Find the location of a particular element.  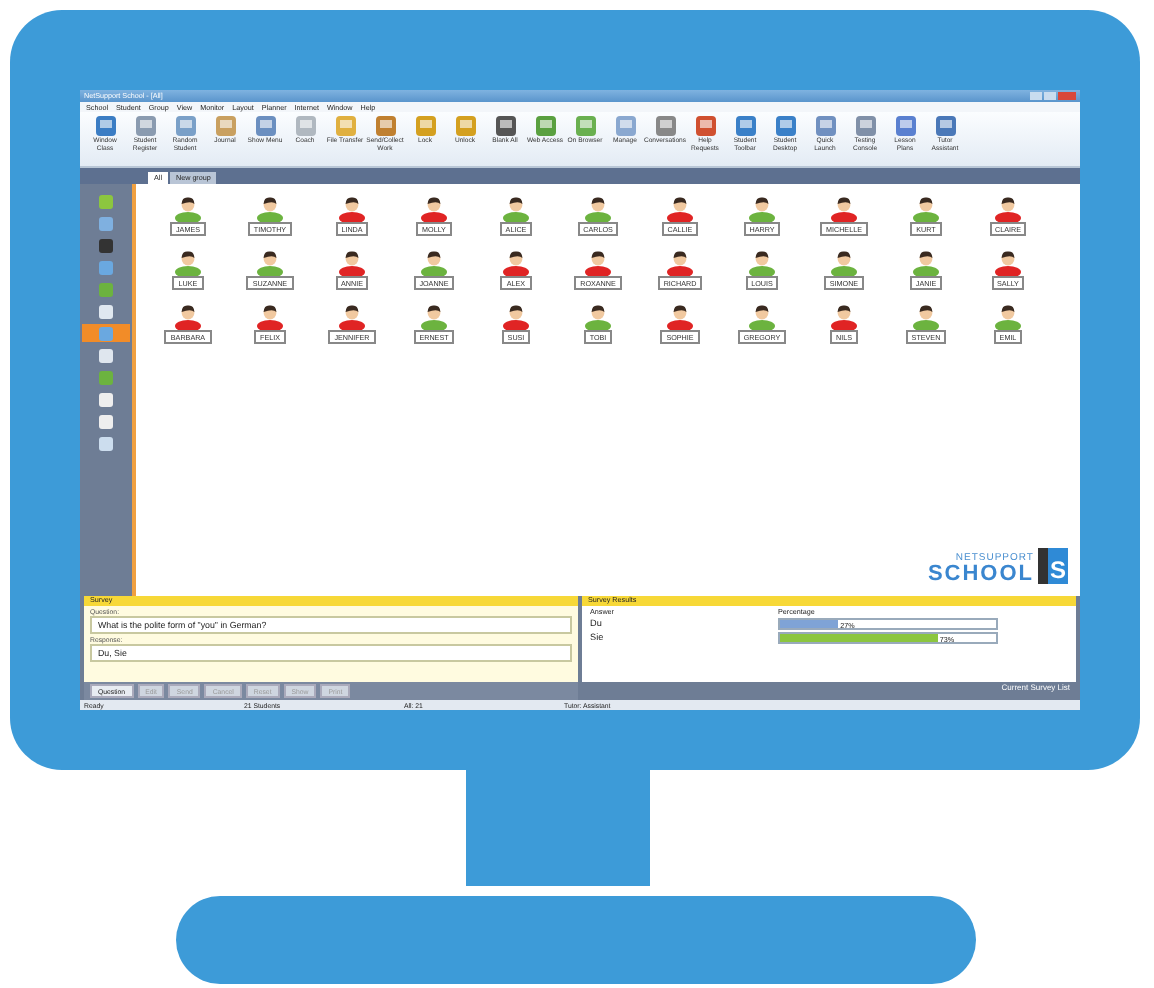

logo-mark: S is located at coordinates (1053, 566).